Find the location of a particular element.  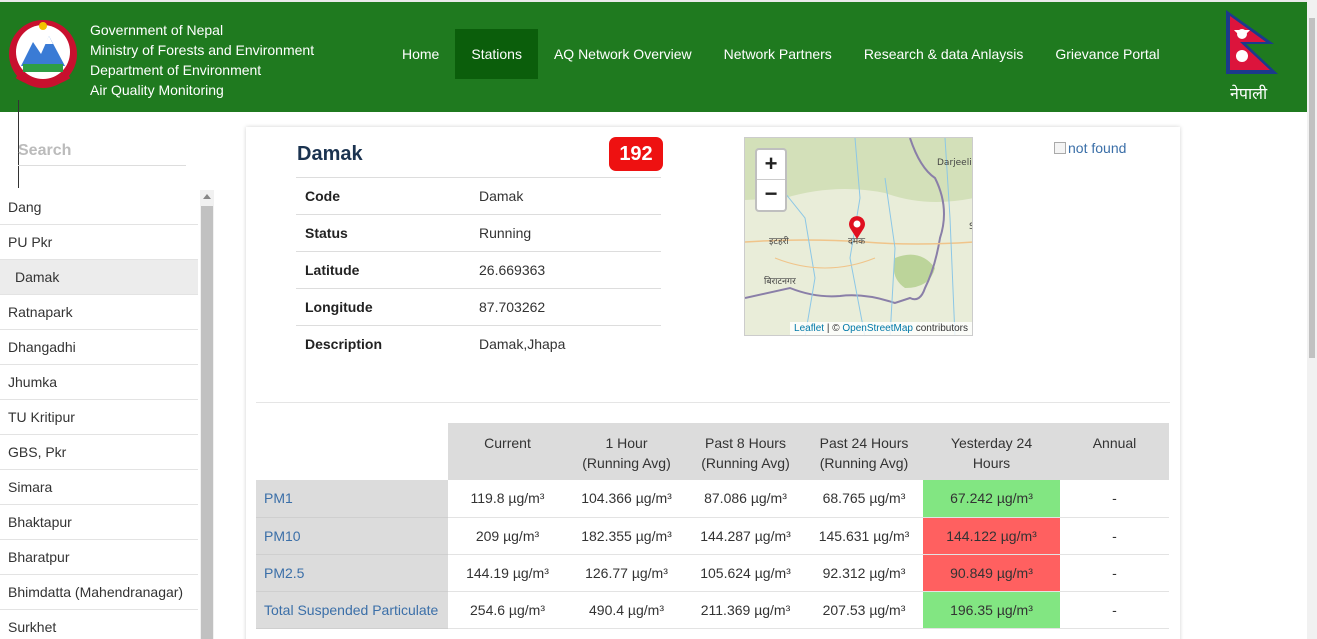

nav-aq-network-overview: AQ Network Overview is located at coordinates (623, 54).